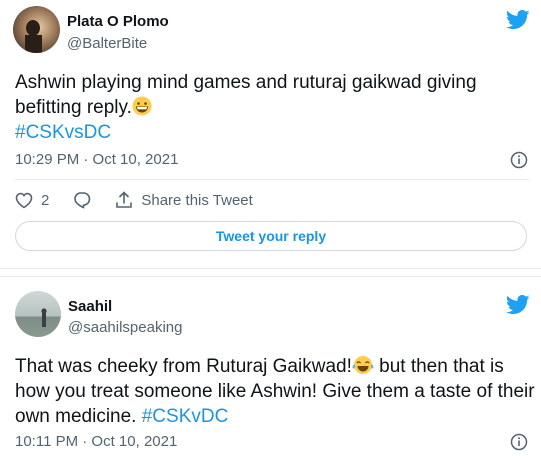 Image resolution: width=541 pixels, height=456 pixels. What do you see at coordinates (124, 199) in the screenshot?
I see `share-icon` at bounding box center [124, 199].